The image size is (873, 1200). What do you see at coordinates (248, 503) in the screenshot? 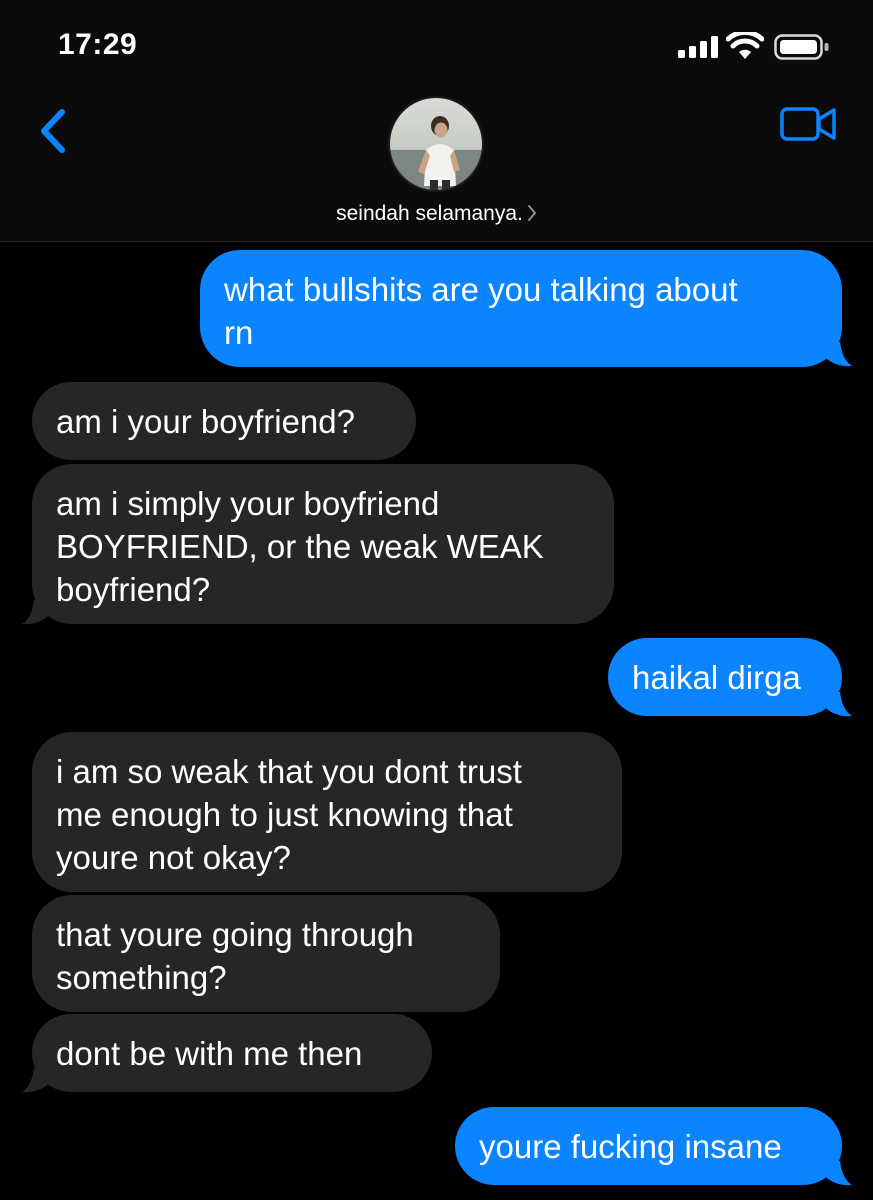
I see `message-line: am i simply your boyfriend` at bounding box center [248, 503].